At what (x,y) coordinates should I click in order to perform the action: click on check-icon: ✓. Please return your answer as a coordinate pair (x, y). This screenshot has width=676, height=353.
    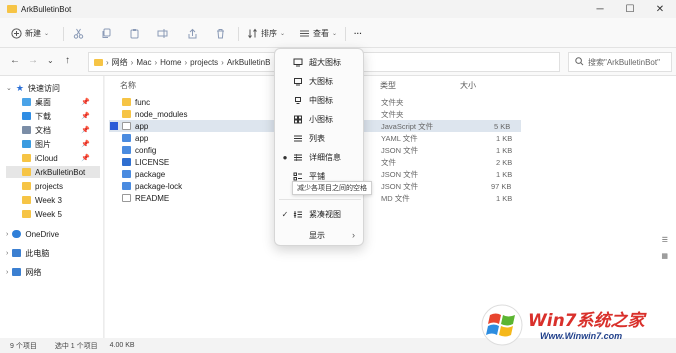
    Looking at the image, I should click on (285, 214).